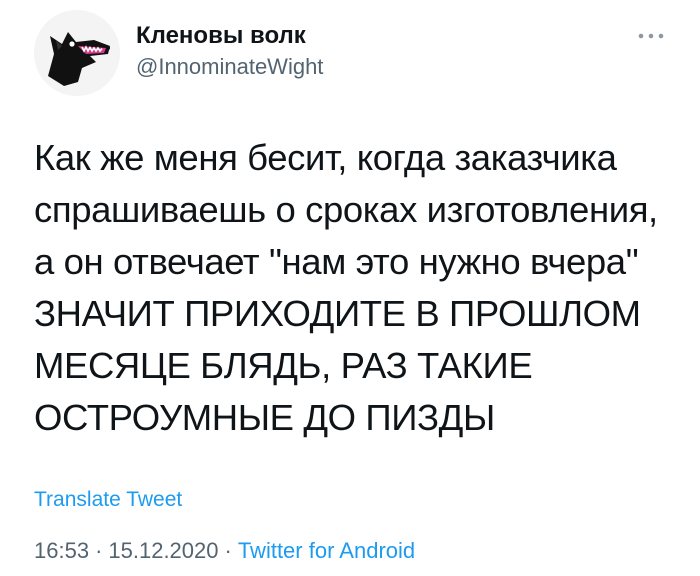 The image size is (700, 576). I want to click on tweet-text-line: МЕСЯЦЕ БЛЯДЬ, РАЗ ТАКИЕ, so click(283, 365).